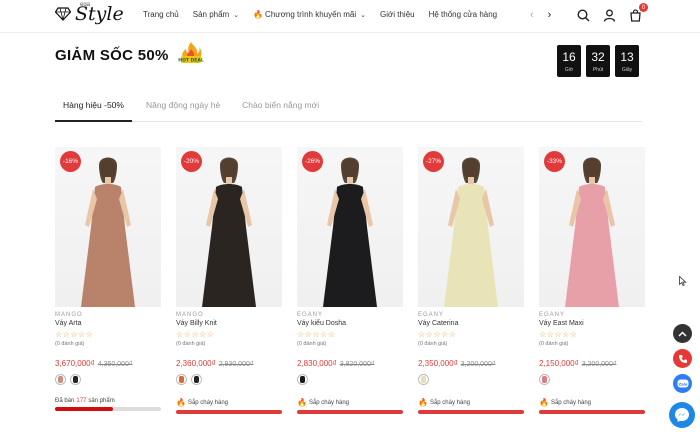 This screenshot has height=442, width=700. I want to click on product-name: Váy East Maxi, so click(592, 323).